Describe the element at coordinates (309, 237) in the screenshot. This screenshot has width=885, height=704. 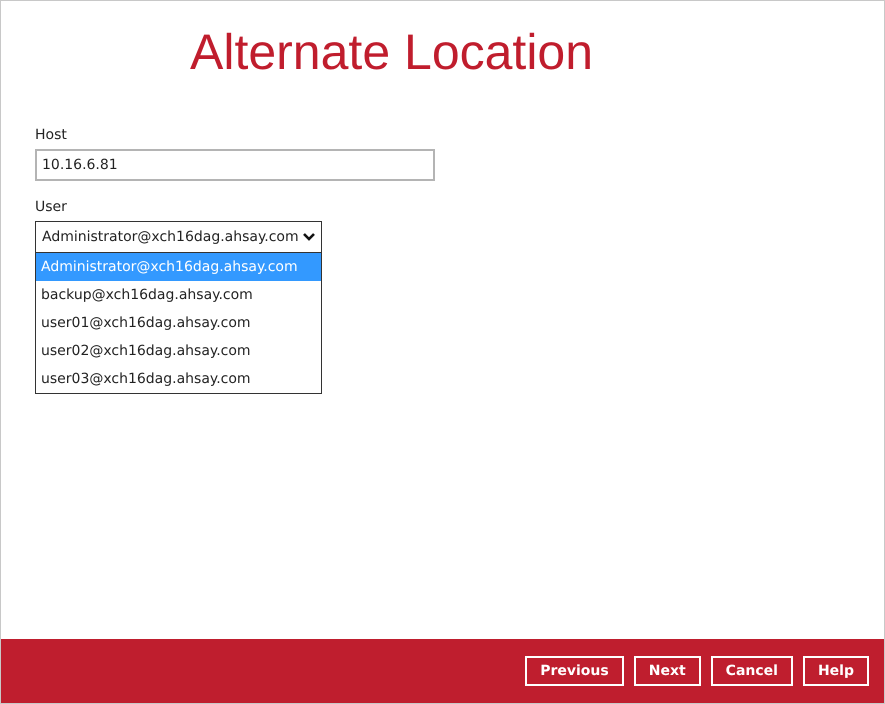
I see `chevron-icon` at that location.